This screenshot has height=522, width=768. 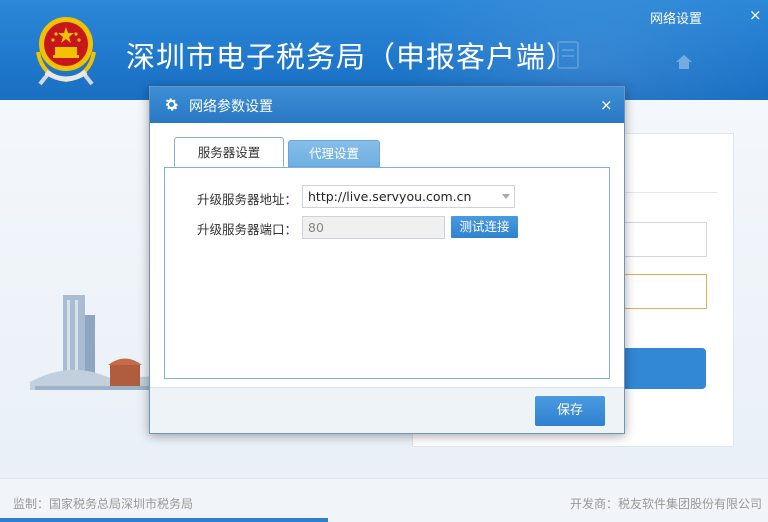 I want to click on save-button: 保存, so click(x=570, y=411).